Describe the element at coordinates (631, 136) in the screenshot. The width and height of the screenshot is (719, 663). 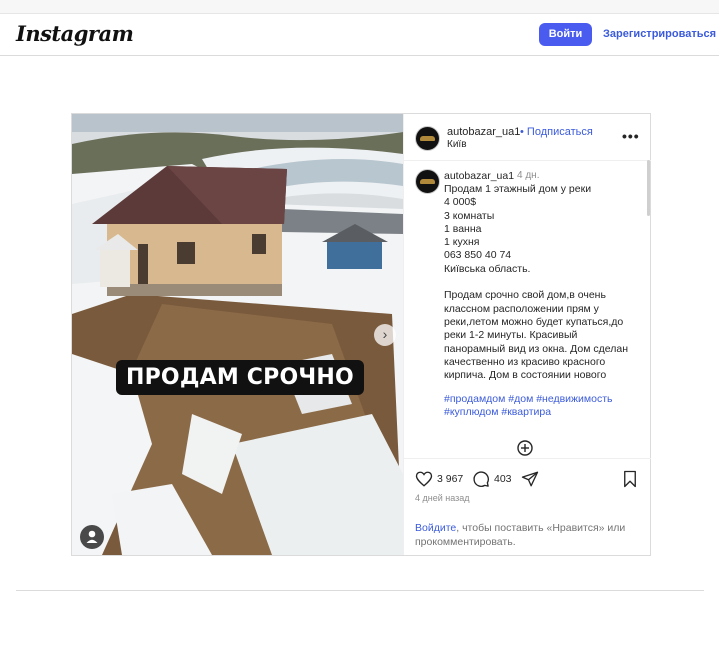
I see `more-options-icon: •••` at that location.